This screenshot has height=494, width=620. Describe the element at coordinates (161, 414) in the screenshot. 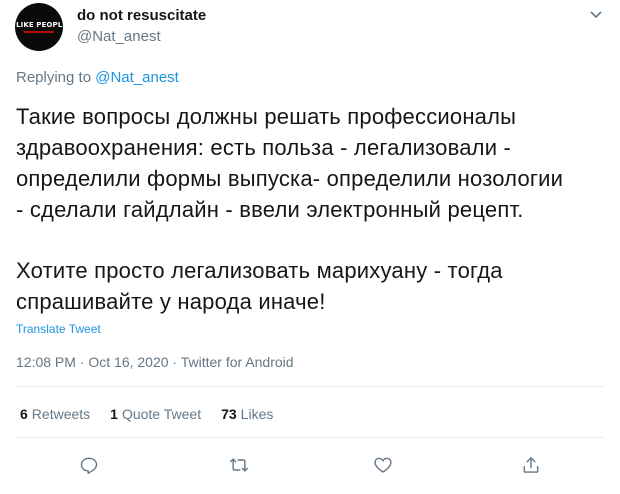

I see `quote-tweets-label: Quote Tweet` at that location.